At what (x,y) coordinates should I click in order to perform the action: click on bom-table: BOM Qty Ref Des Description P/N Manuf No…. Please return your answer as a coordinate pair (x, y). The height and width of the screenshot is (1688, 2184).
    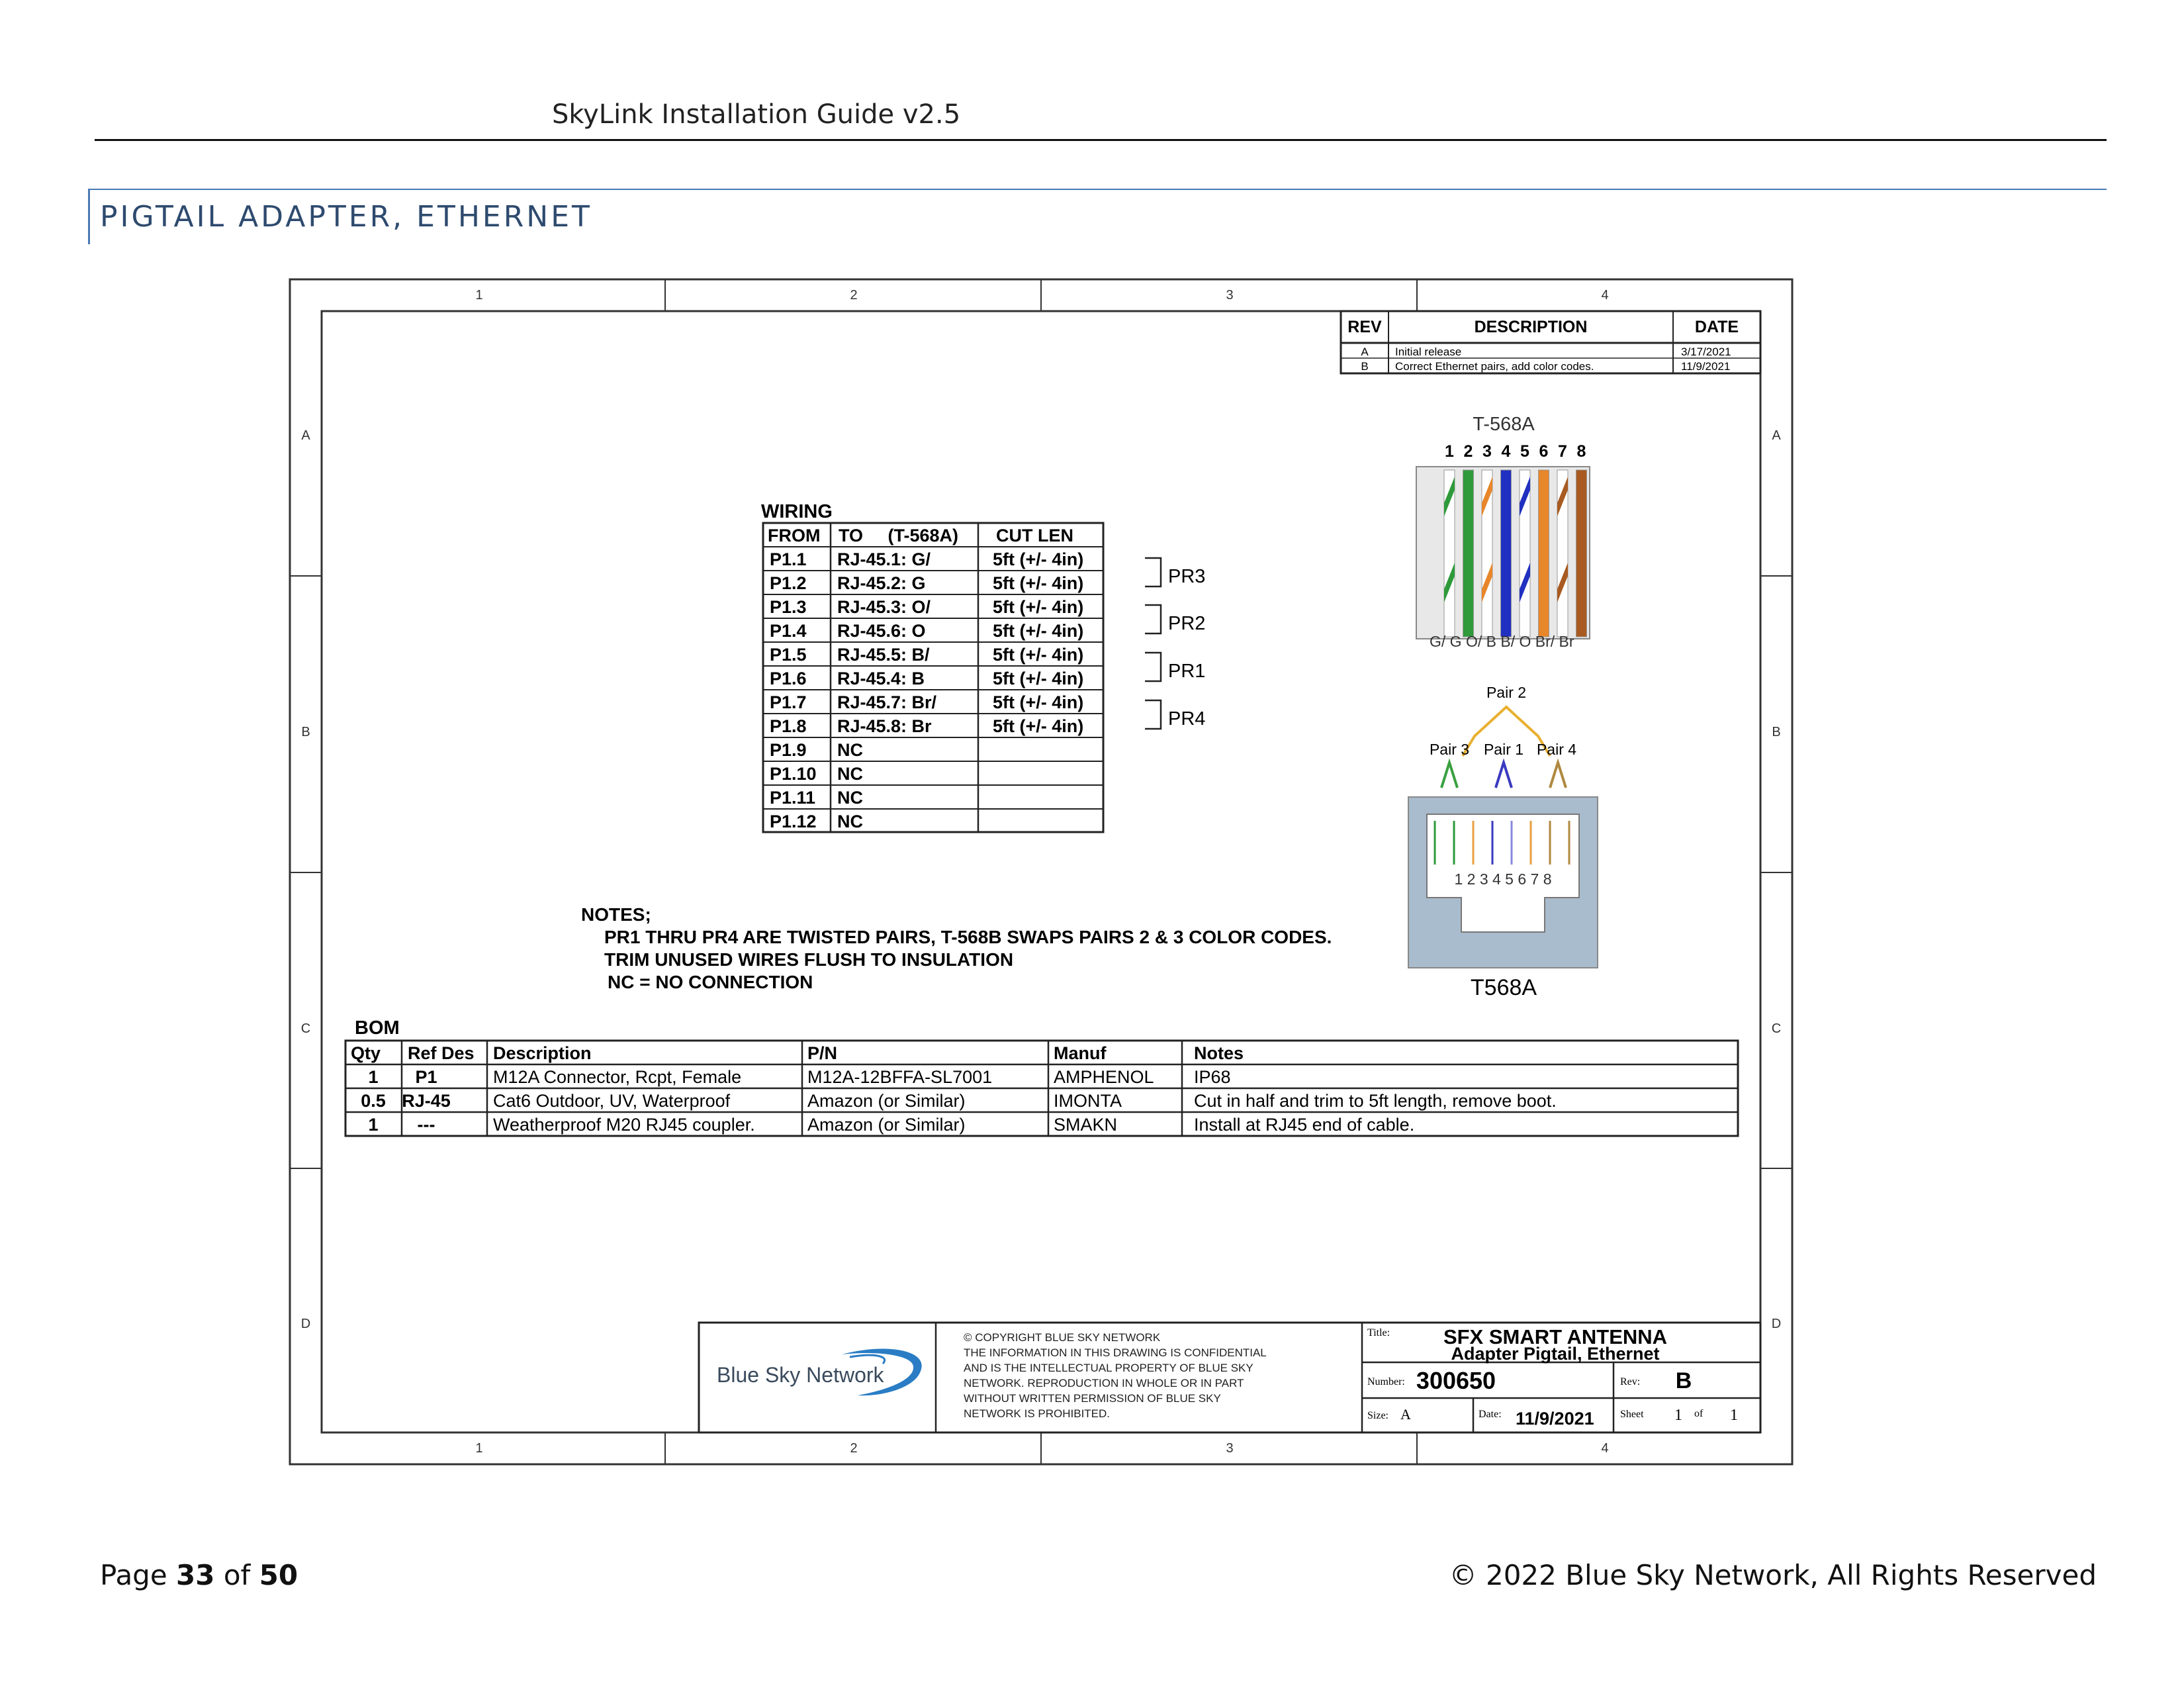
    Looking at the image, I should click on (1041, 1077).